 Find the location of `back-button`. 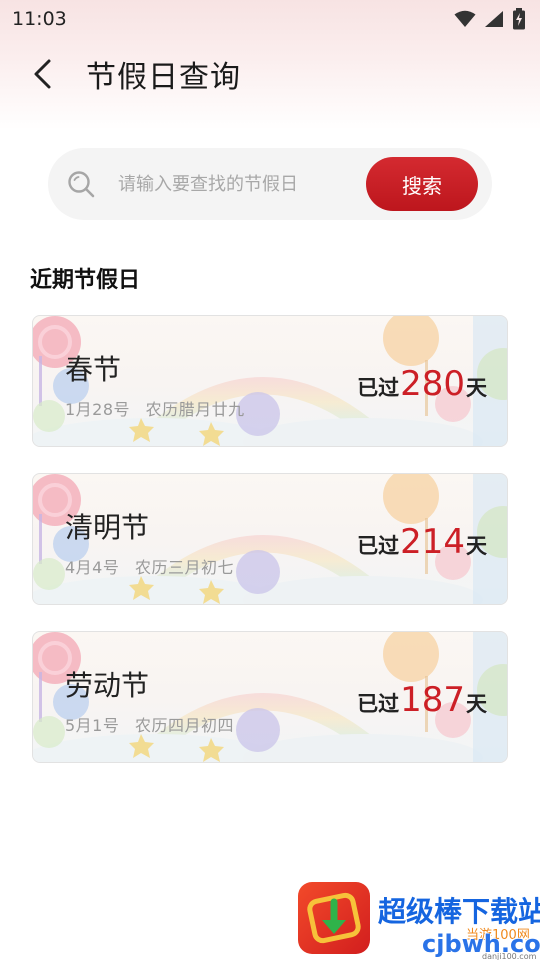

back-button is located at coordinates (42, 74).